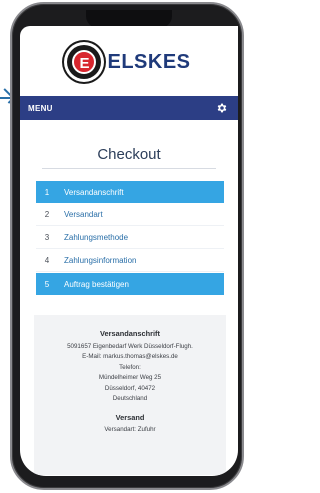 Image resolution: width=320 pixels, height=493 pixels. What do you see at coordinates (130, 429) in the screenshot?
I see `shipping-method-value: Versandart: Zufuhr` at bounding box center [130, 429].